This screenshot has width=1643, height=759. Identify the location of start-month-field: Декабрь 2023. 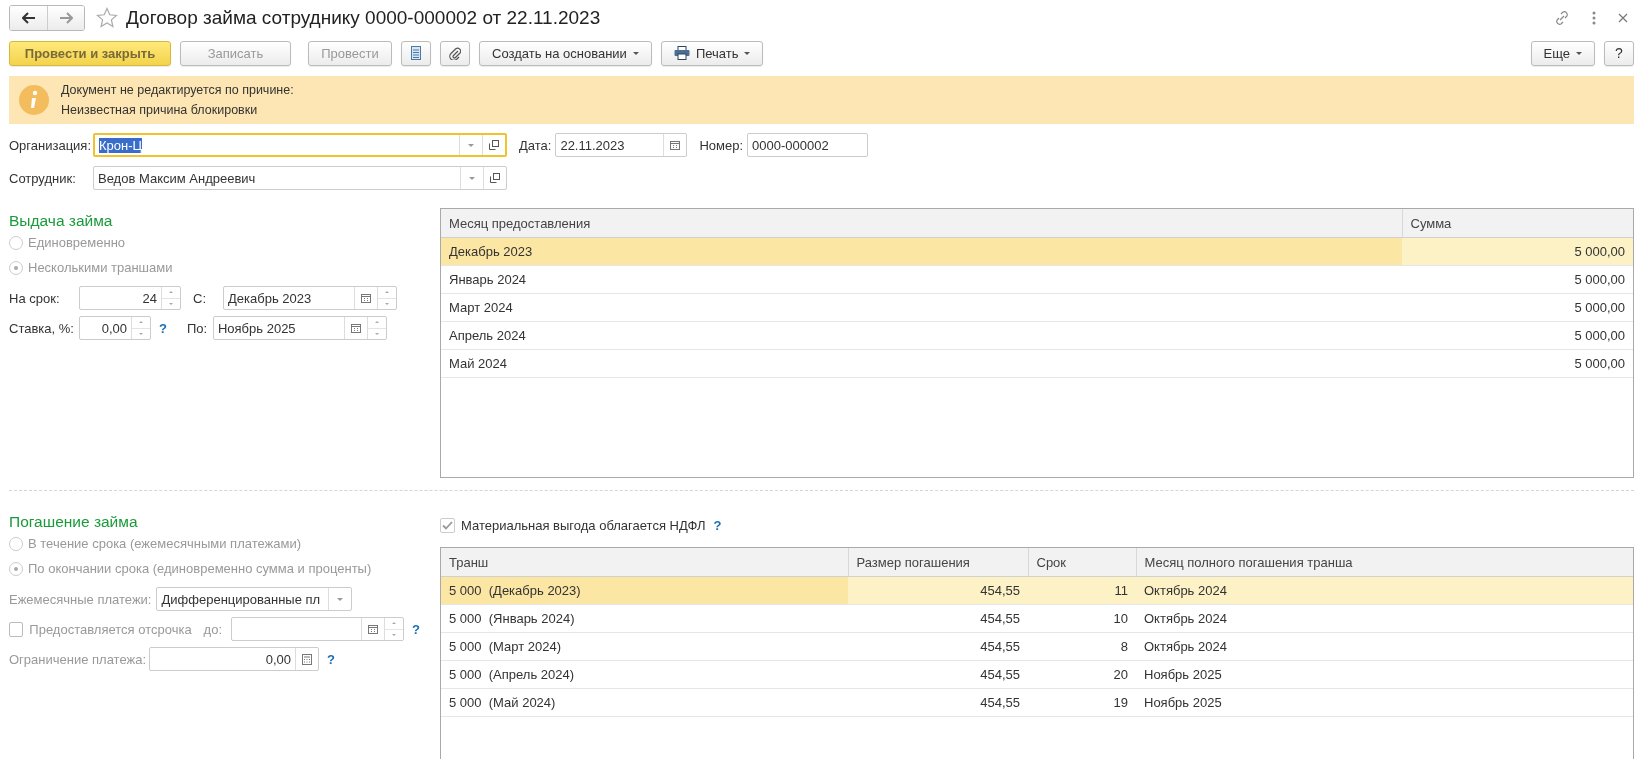
(310, 298).